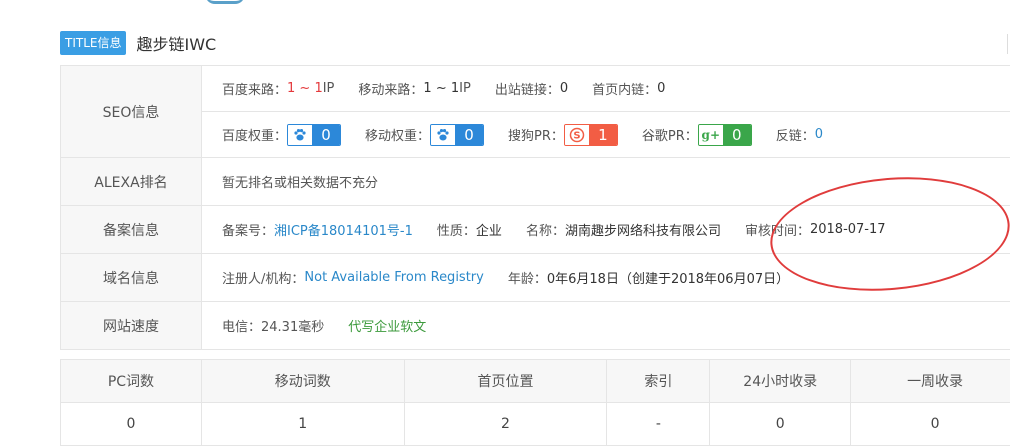 Image resolution: width=1010 pixels, height=446 pixels. Describe the element at coordinates (328, 88) in the screenshot. I see `baidu-source-unit: IP` at that location.